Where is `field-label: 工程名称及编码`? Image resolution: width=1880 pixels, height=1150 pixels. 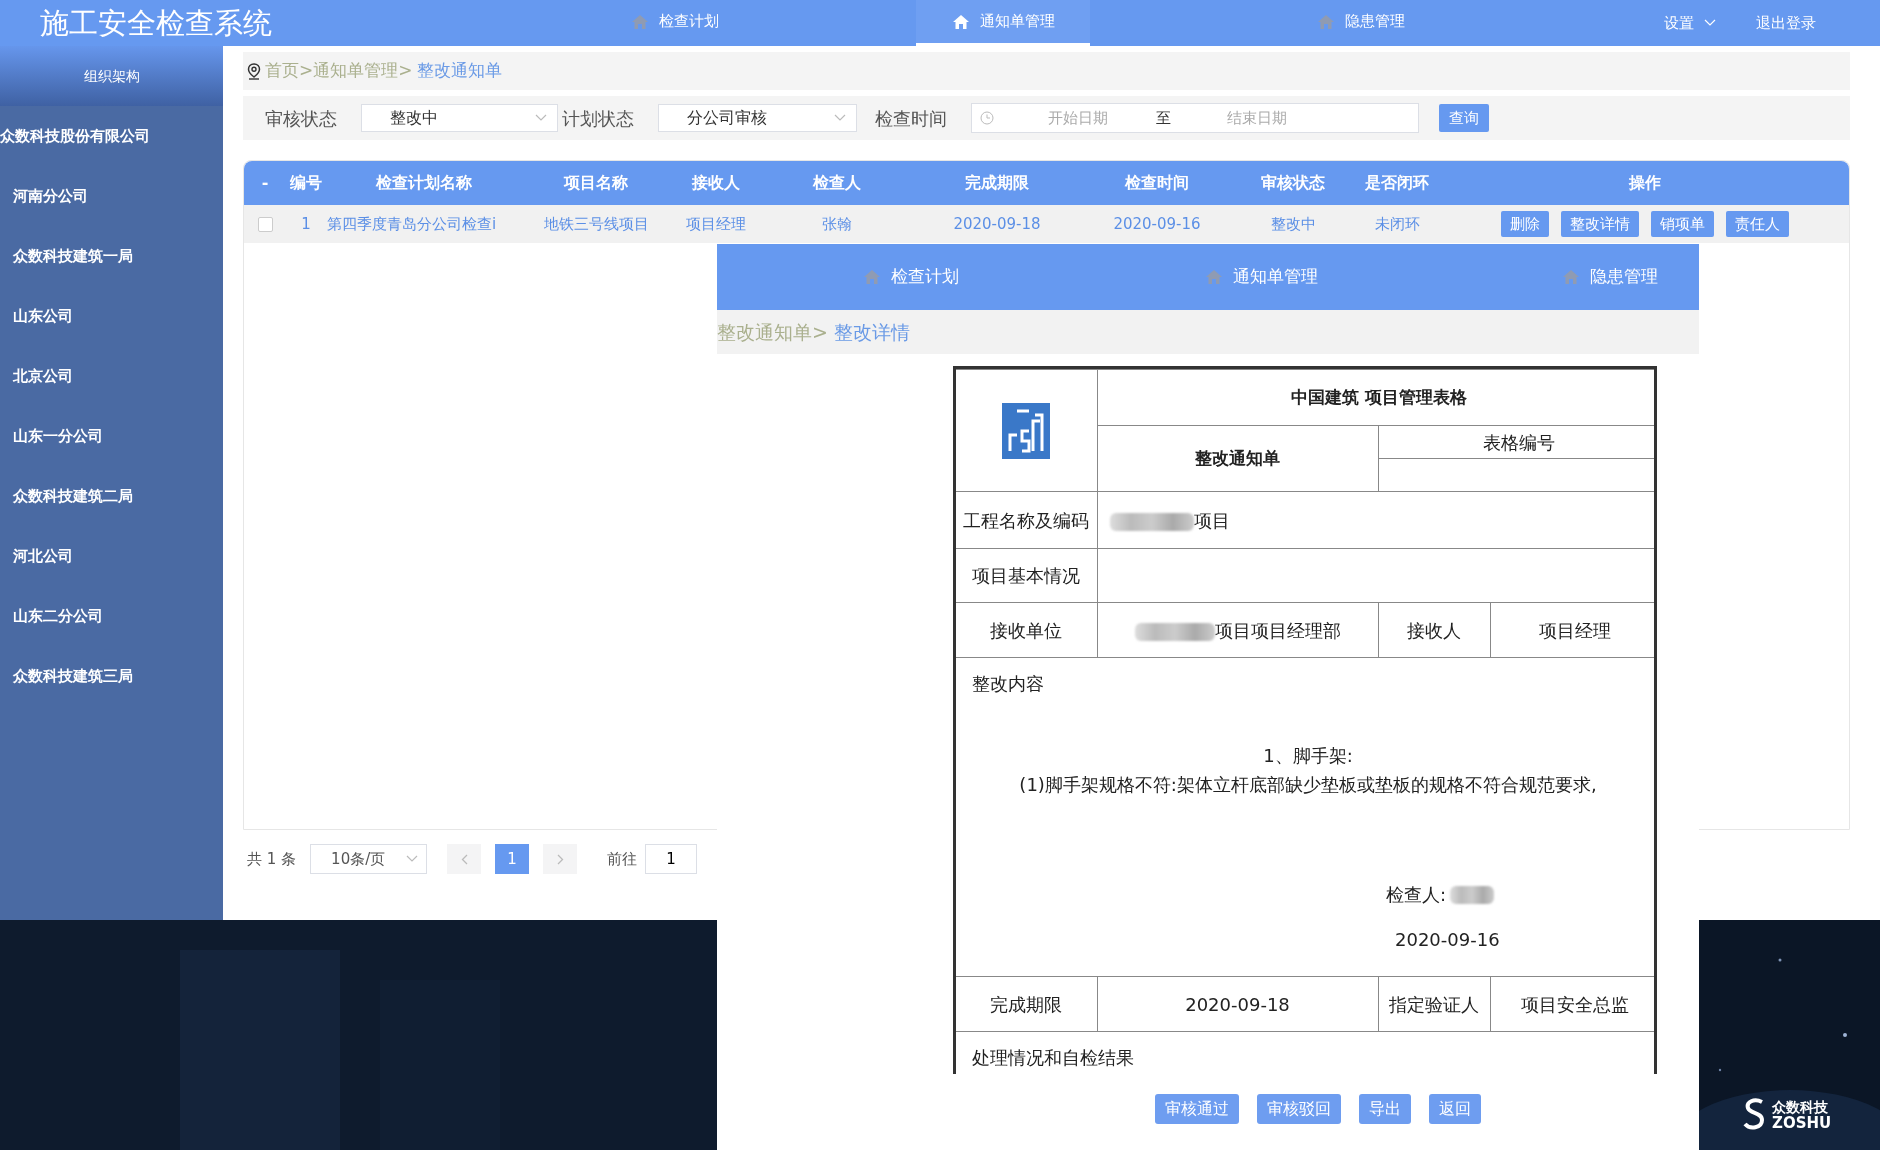
field-label: 工程名称及编码 is located at coordinates (1026, 520).